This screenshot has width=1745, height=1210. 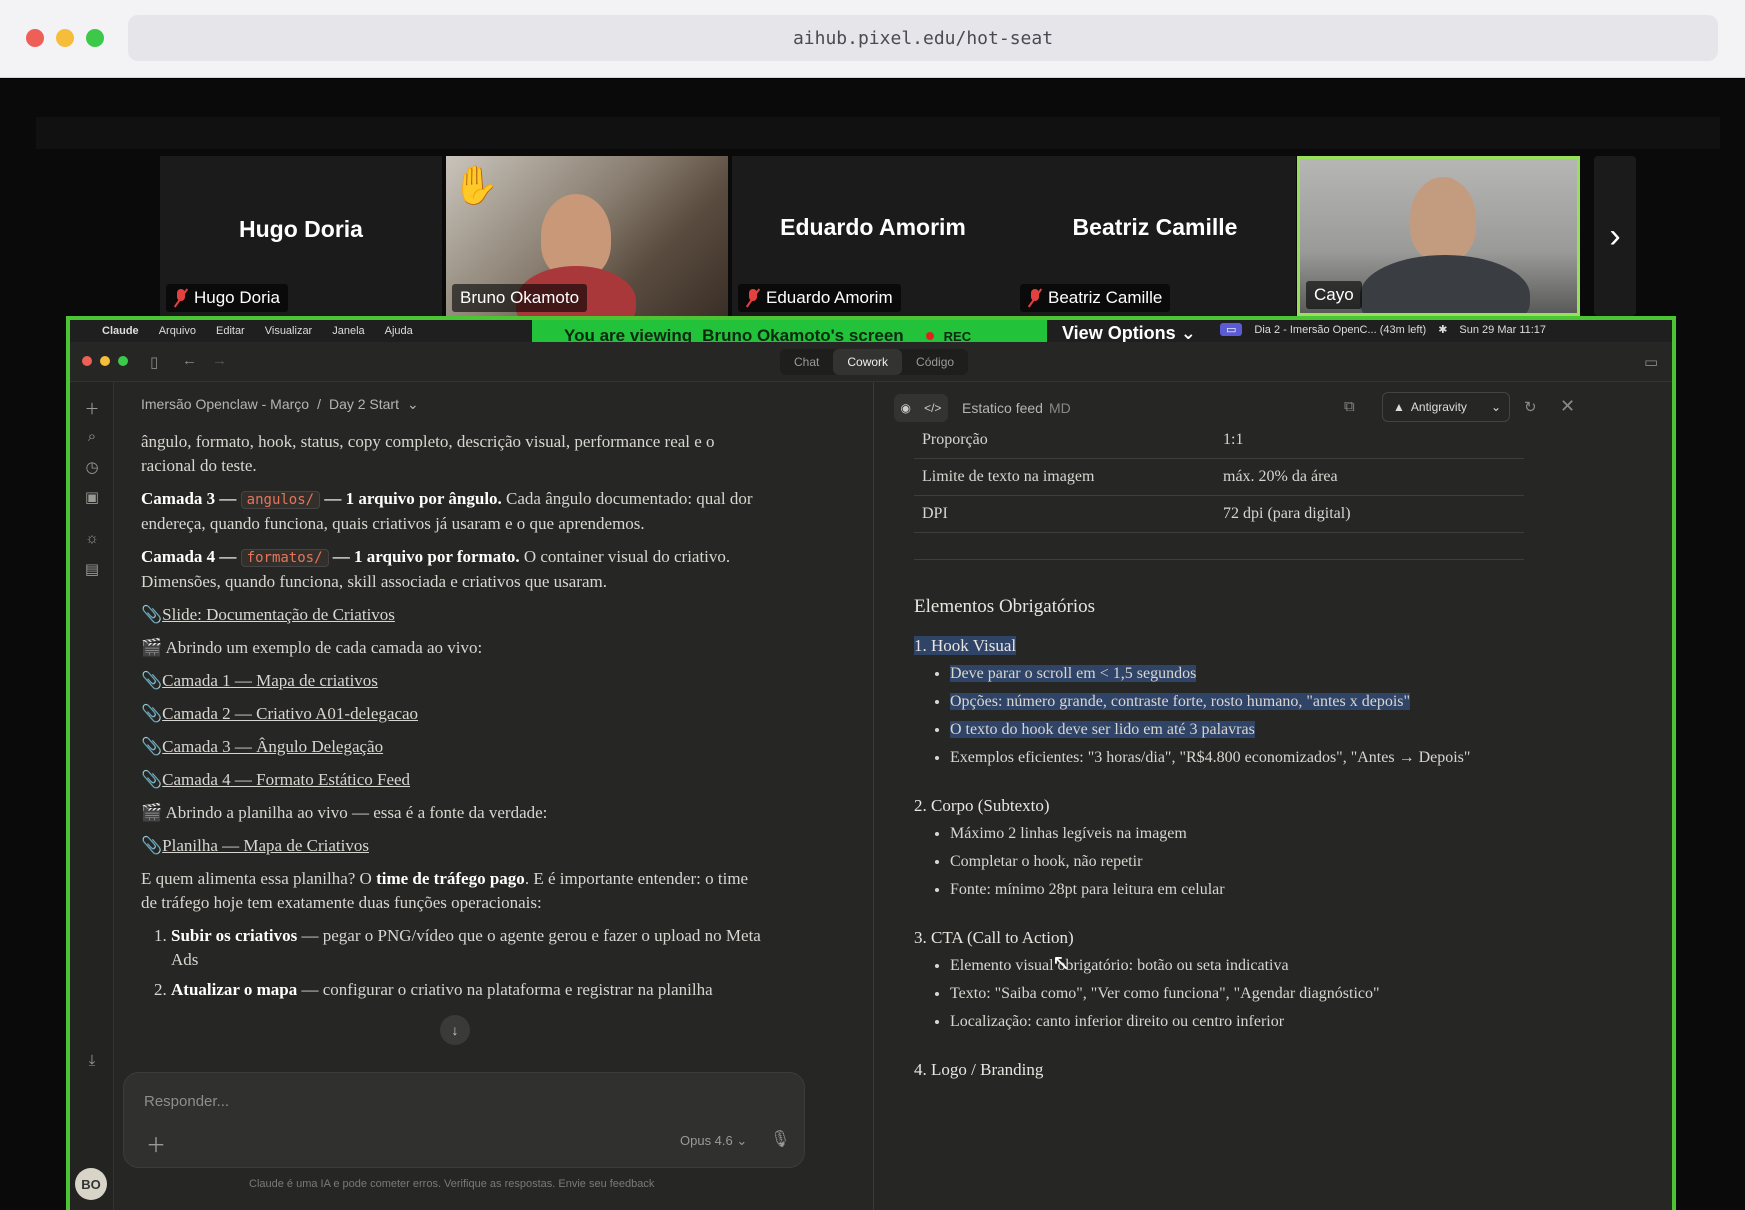 What do you see at coordinates (520, 297) in the screenshot?
I see `participant-label-text: Bruno Okamoto` at bounding box center [520, 297].